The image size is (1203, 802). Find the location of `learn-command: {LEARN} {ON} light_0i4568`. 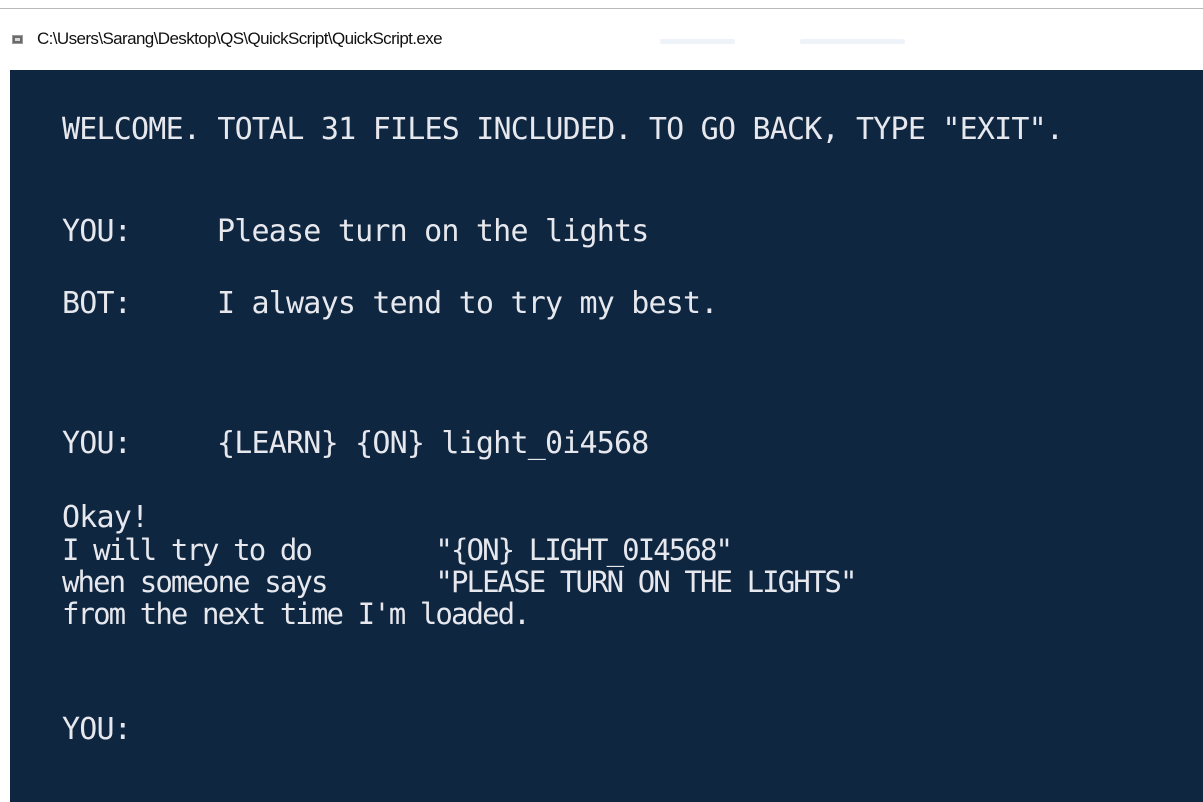

learn-command: {LEARN} {ON} light_0i4568 is located at coordinates (433, 443).